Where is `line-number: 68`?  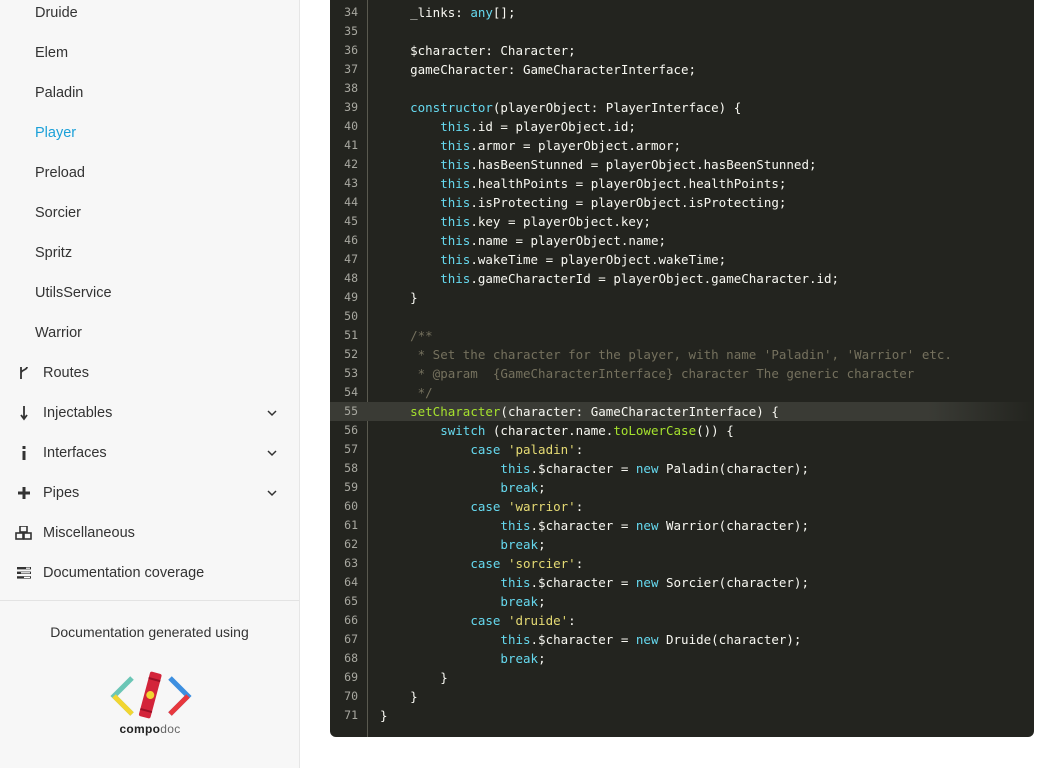 line-number: 68 is located at coordinates (351, 658).